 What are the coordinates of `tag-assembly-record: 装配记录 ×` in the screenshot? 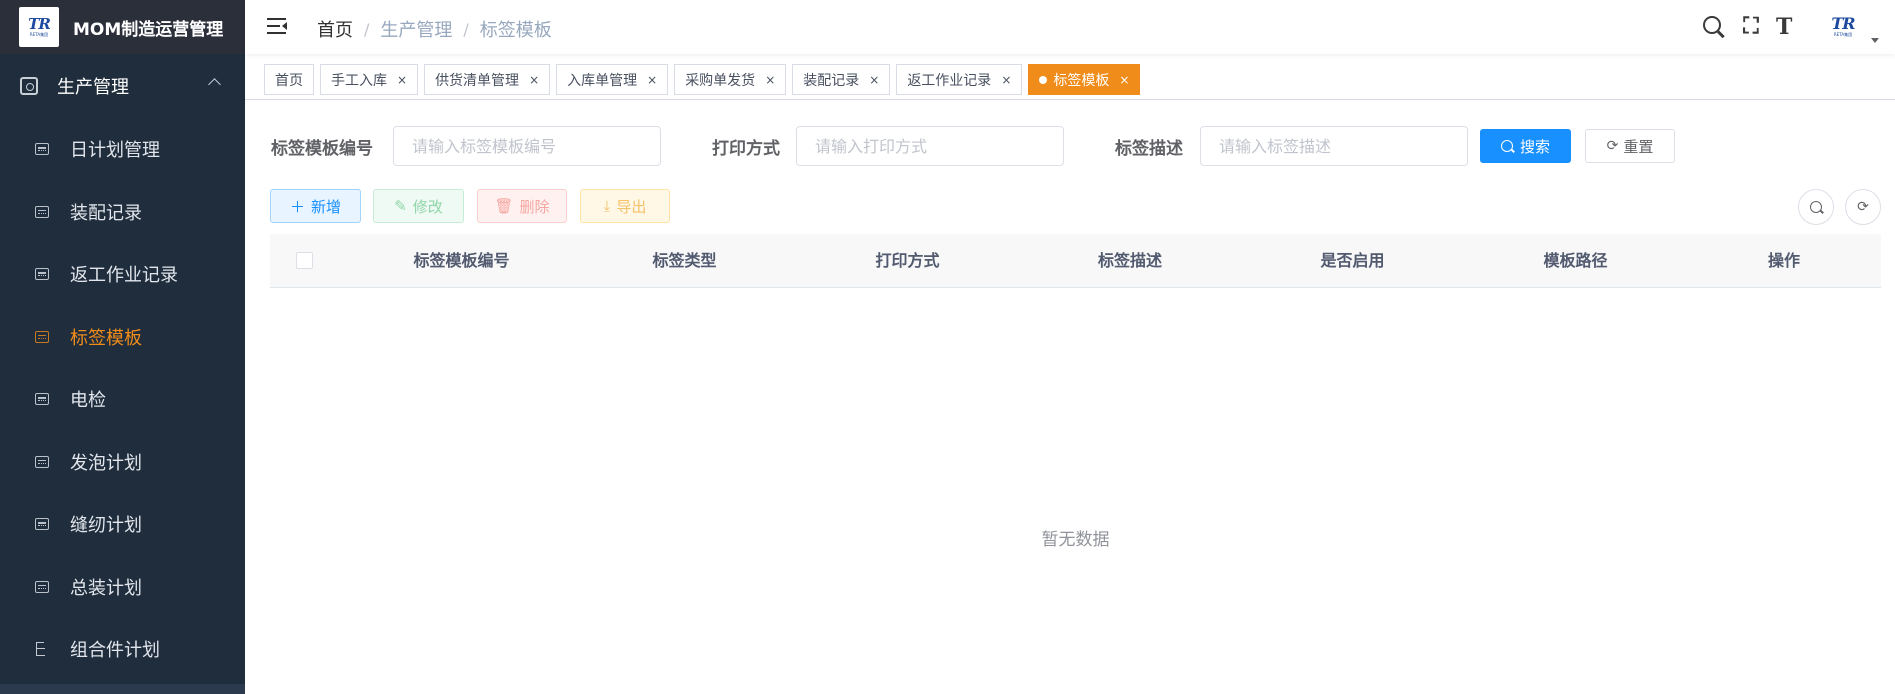 It's located at (841, 79).